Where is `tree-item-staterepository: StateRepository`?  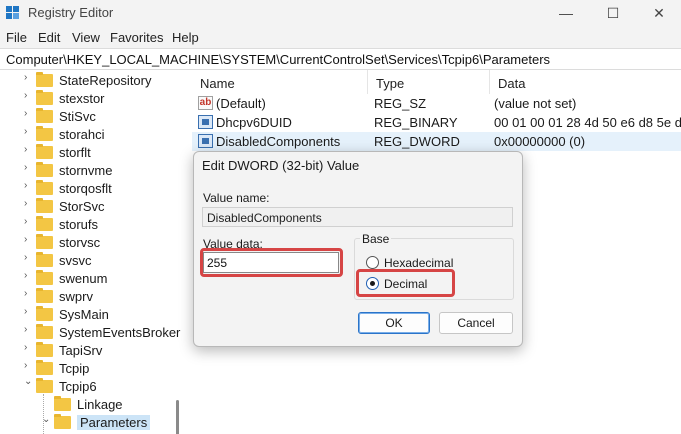
tree-item-staterepository: StateRepository is located at coordinates (94, 80).